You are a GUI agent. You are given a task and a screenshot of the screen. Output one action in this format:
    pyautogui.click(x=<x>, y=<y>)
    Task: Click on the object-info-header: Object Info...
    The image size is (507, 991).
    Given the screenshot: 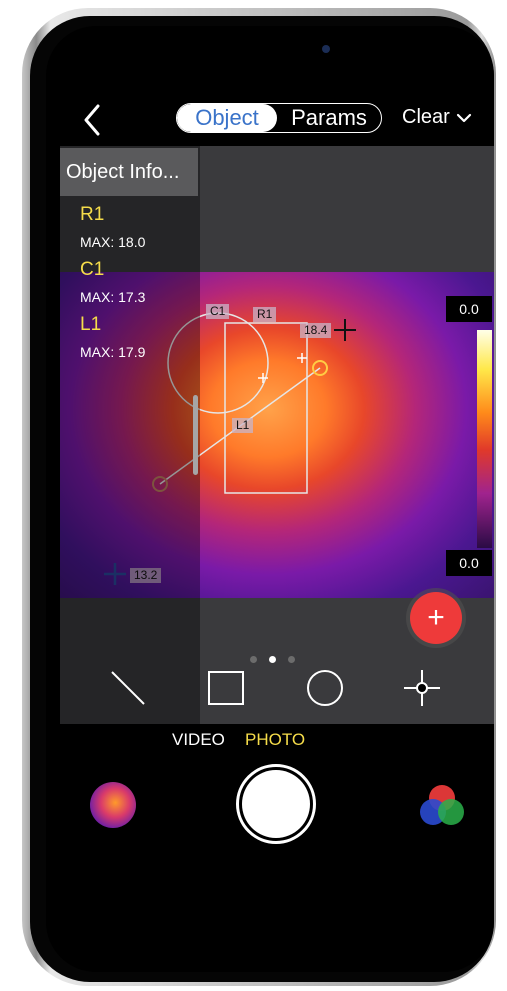 What is the action you would take?
    pyautogui.click(x=129, y=172)
    